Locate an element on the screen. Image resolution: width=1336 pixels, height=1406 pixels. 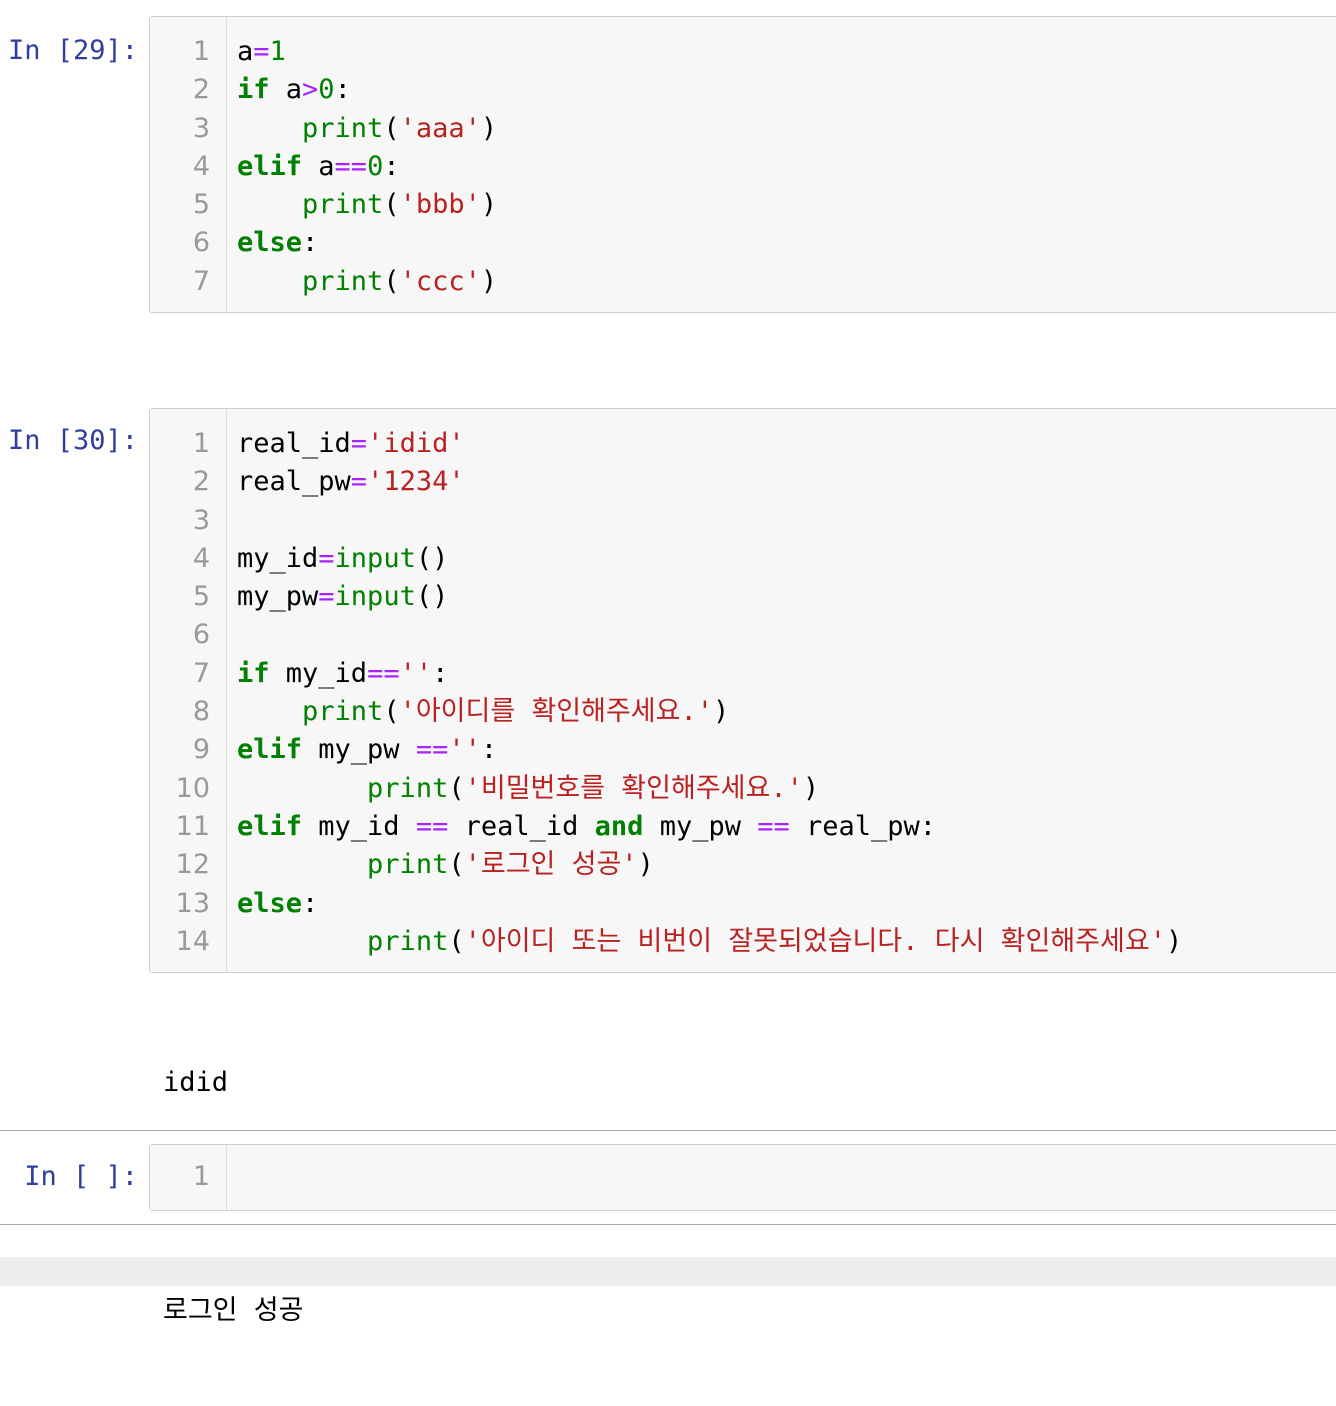
code-token: '아이디를 확인해주세요.' is located at coordinates (556, 712).